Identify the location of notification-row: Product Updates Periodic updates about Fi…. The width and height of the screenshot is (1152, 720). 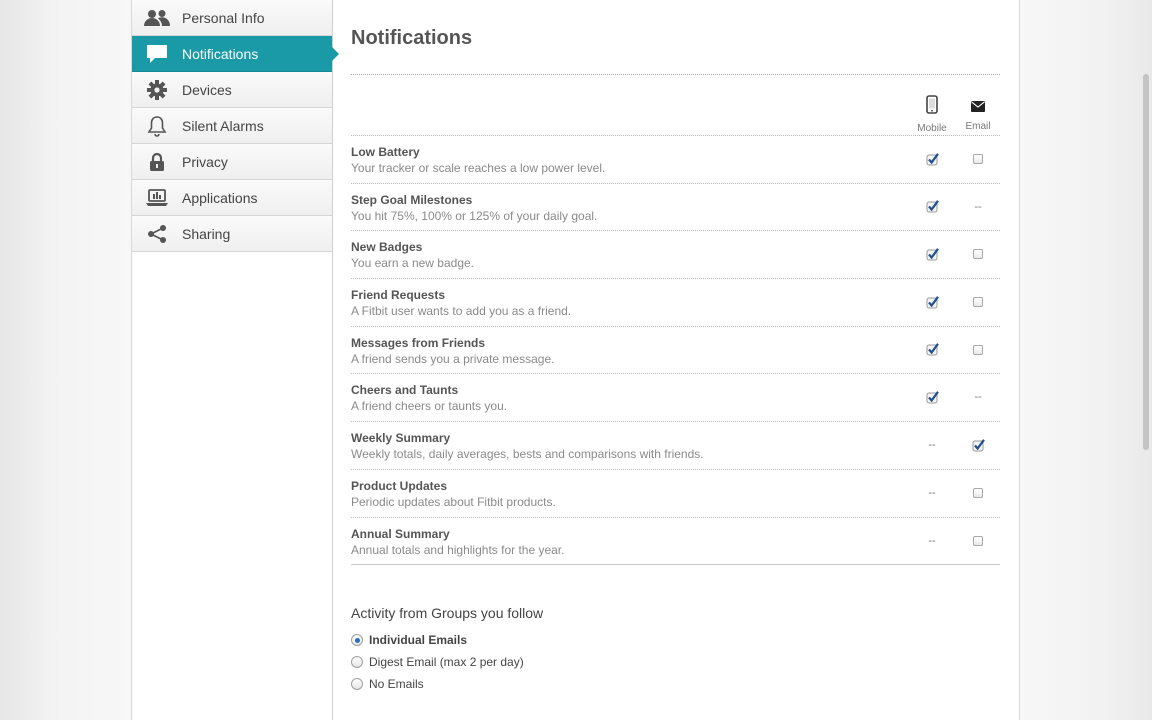
(675, 494).